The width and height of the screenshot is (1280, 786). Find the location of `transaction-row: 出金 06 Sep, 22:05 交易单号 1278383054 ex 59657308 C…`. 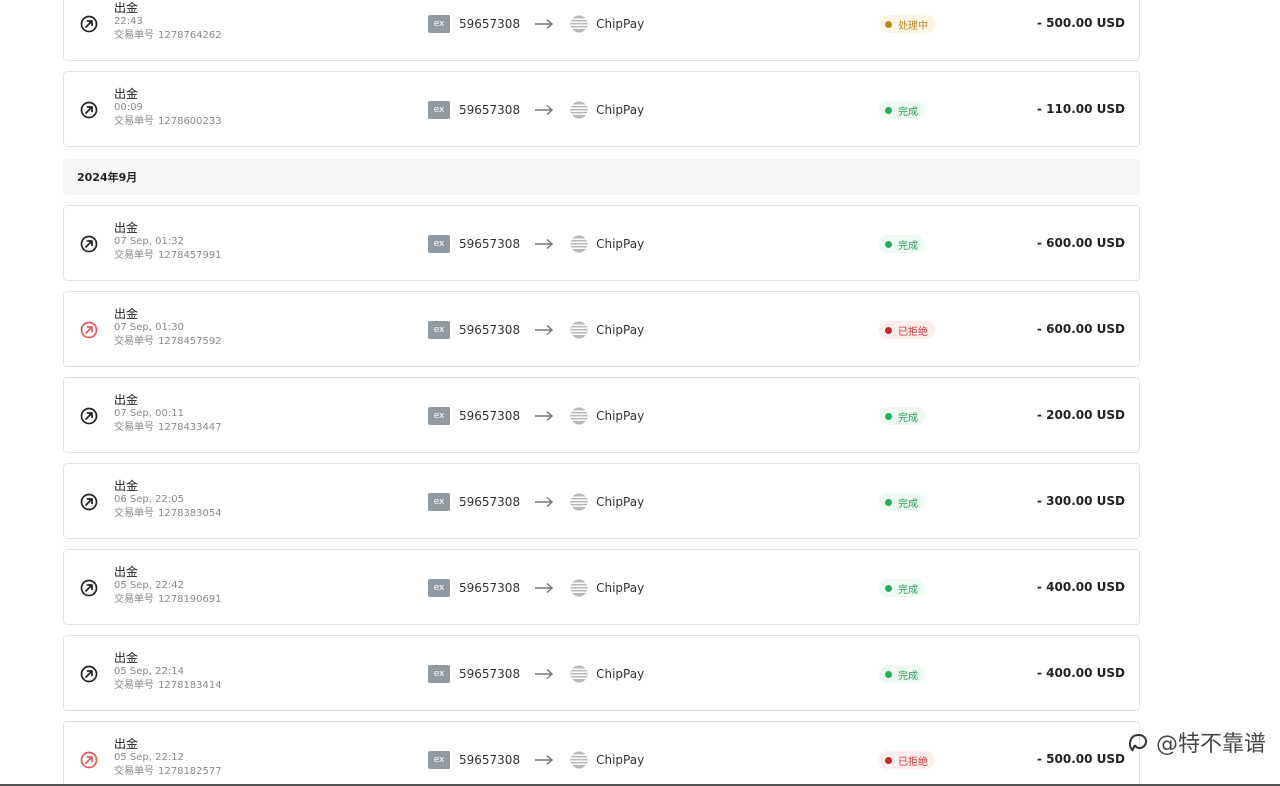

transaction-row: 出金 06 Sep, 22:05 交易单号 1278383054 ex 59657308 C… is located at coordinates (601, 501).